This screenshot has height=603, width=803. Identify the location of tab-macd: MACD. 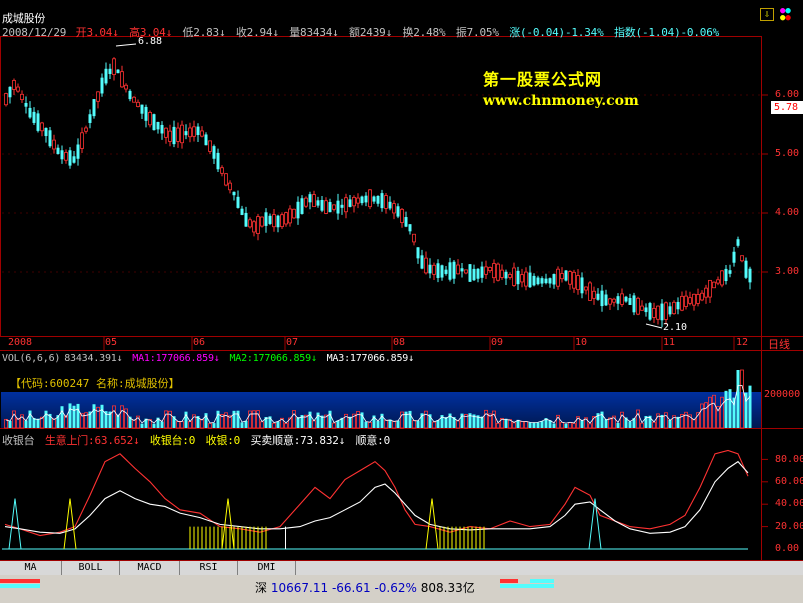
(150, 568).